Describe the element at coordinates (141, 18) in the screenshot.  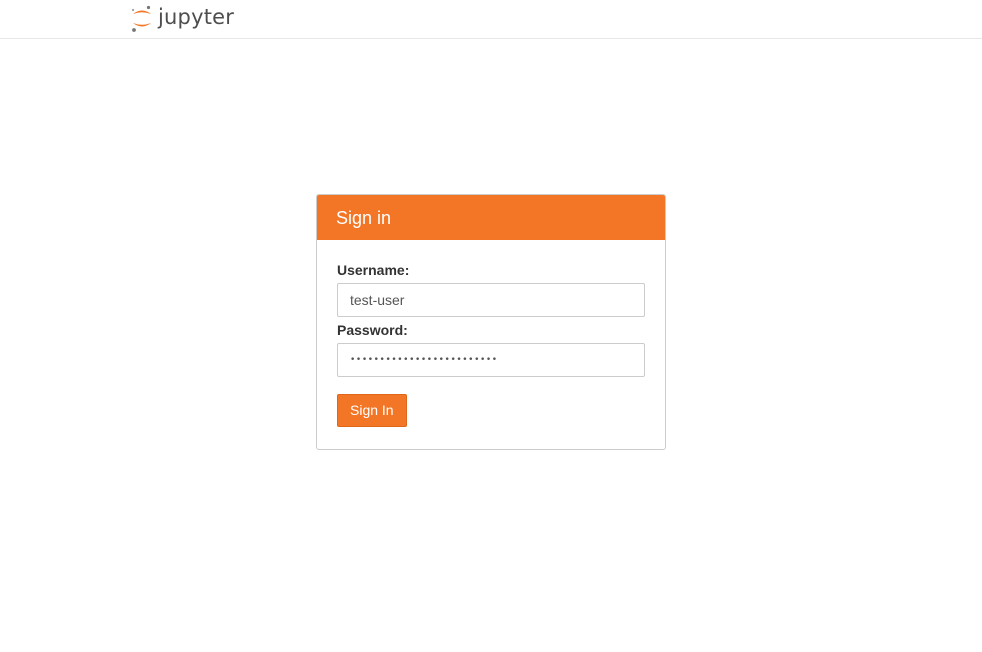
I see `jupyter-logo-icon` at that location.